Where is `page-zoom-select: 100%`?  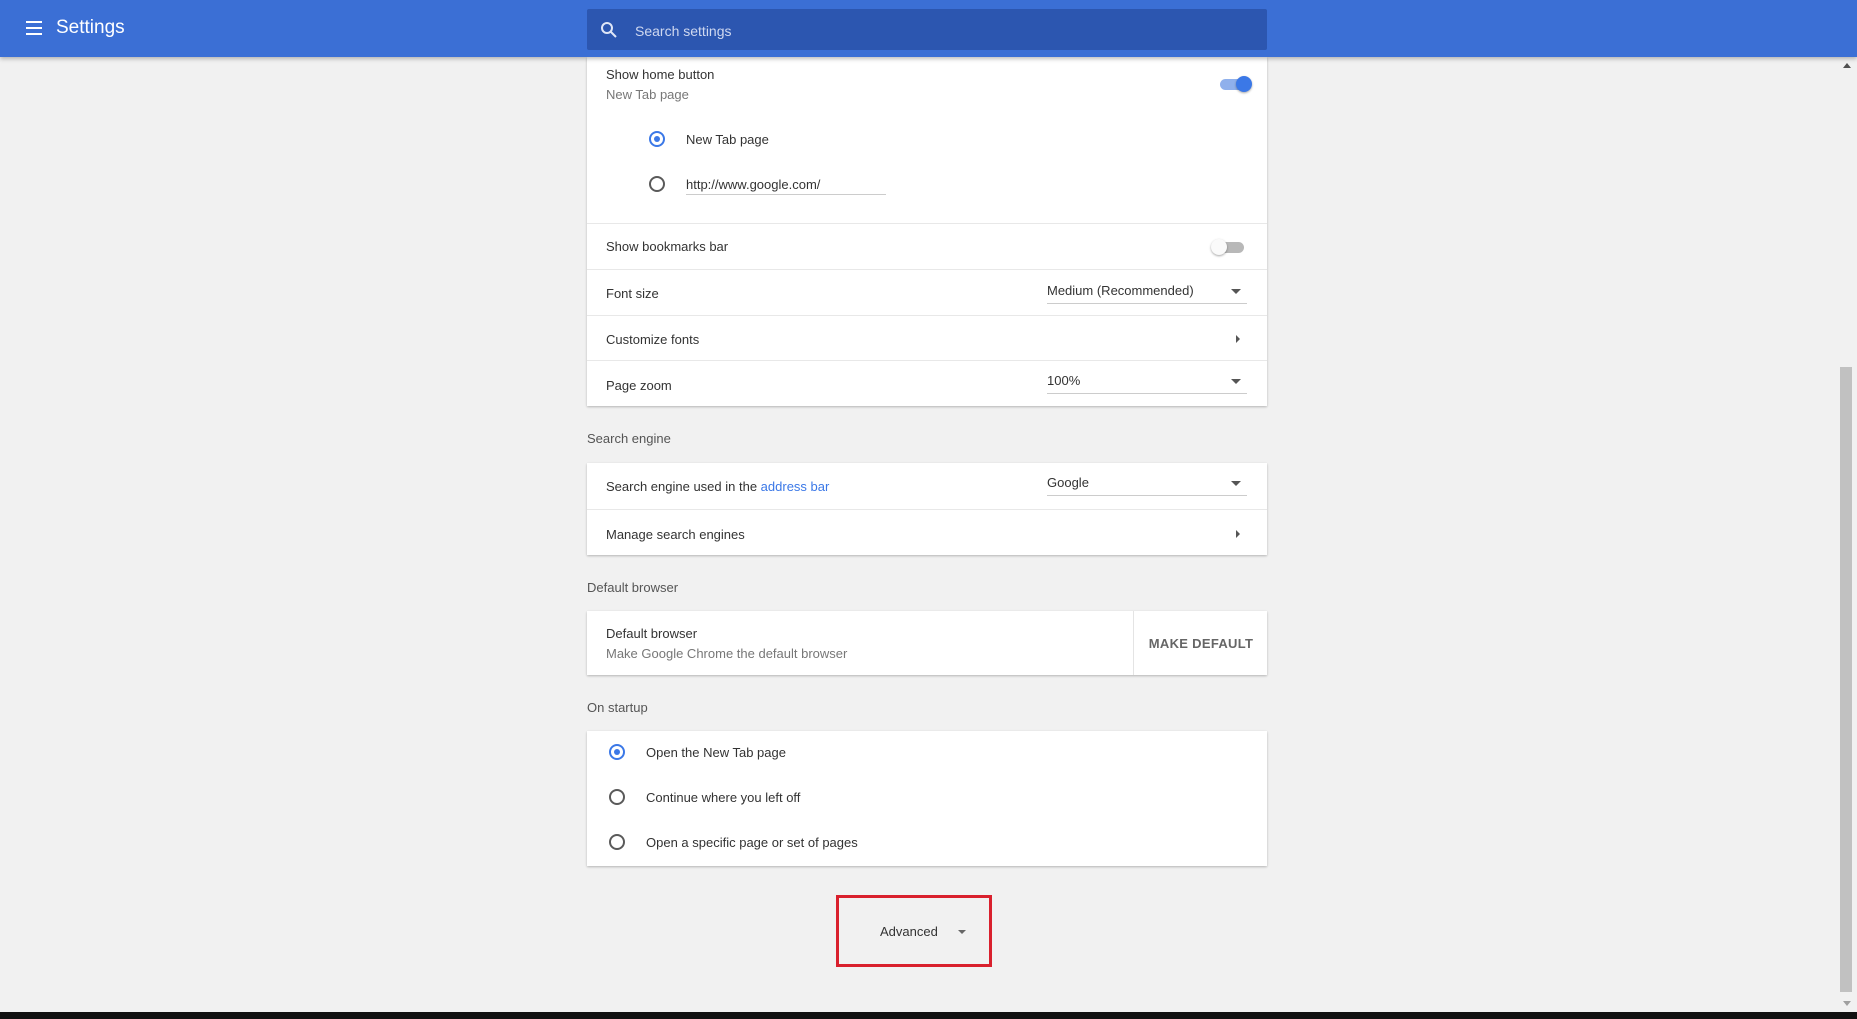
page-zoom-select: 100% is located at coordinates (1147, 382).